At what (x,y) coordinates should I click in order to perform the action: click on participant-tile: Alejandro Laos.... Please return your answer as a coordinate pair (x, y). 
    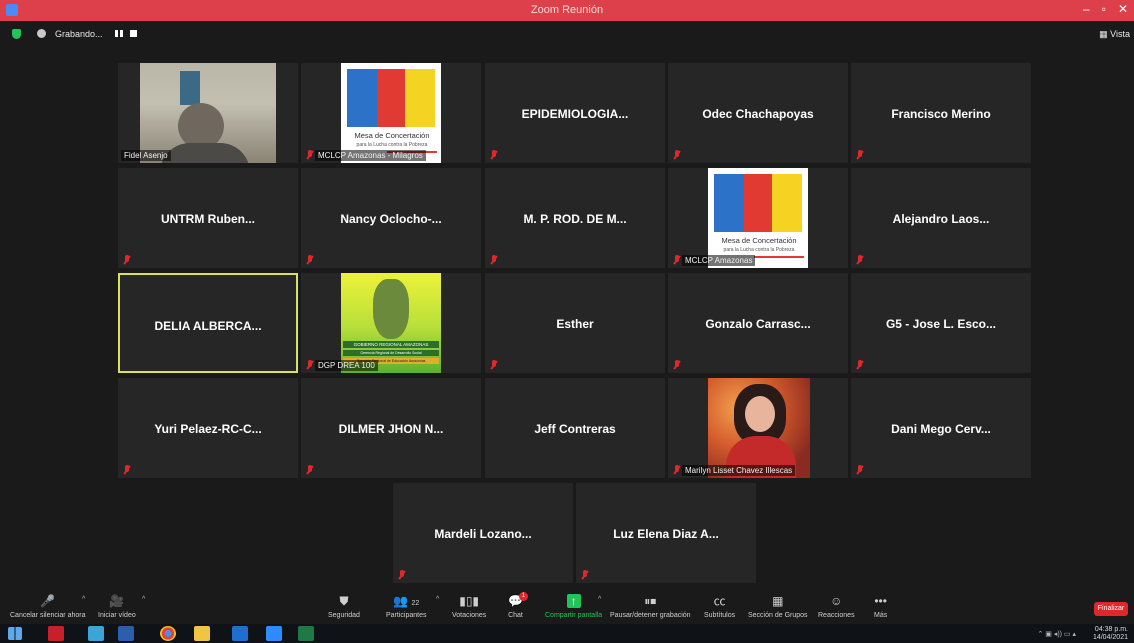
    Looking at the image, I should click on (941, 218).